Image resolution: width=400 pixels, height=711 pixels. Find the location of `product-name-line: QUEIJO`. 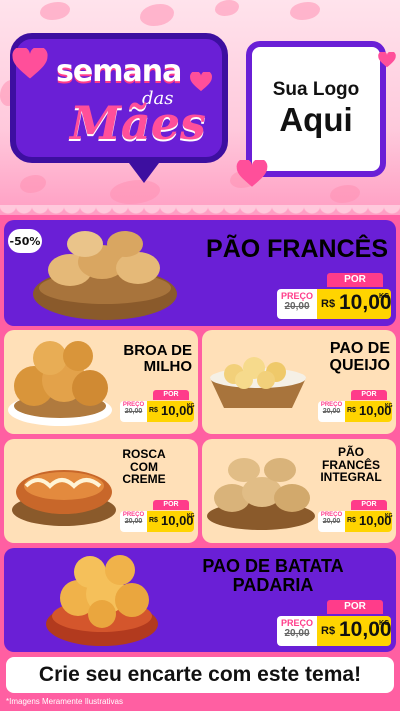

product-name-line: QUEIJO is located at coordinates (359, 365).